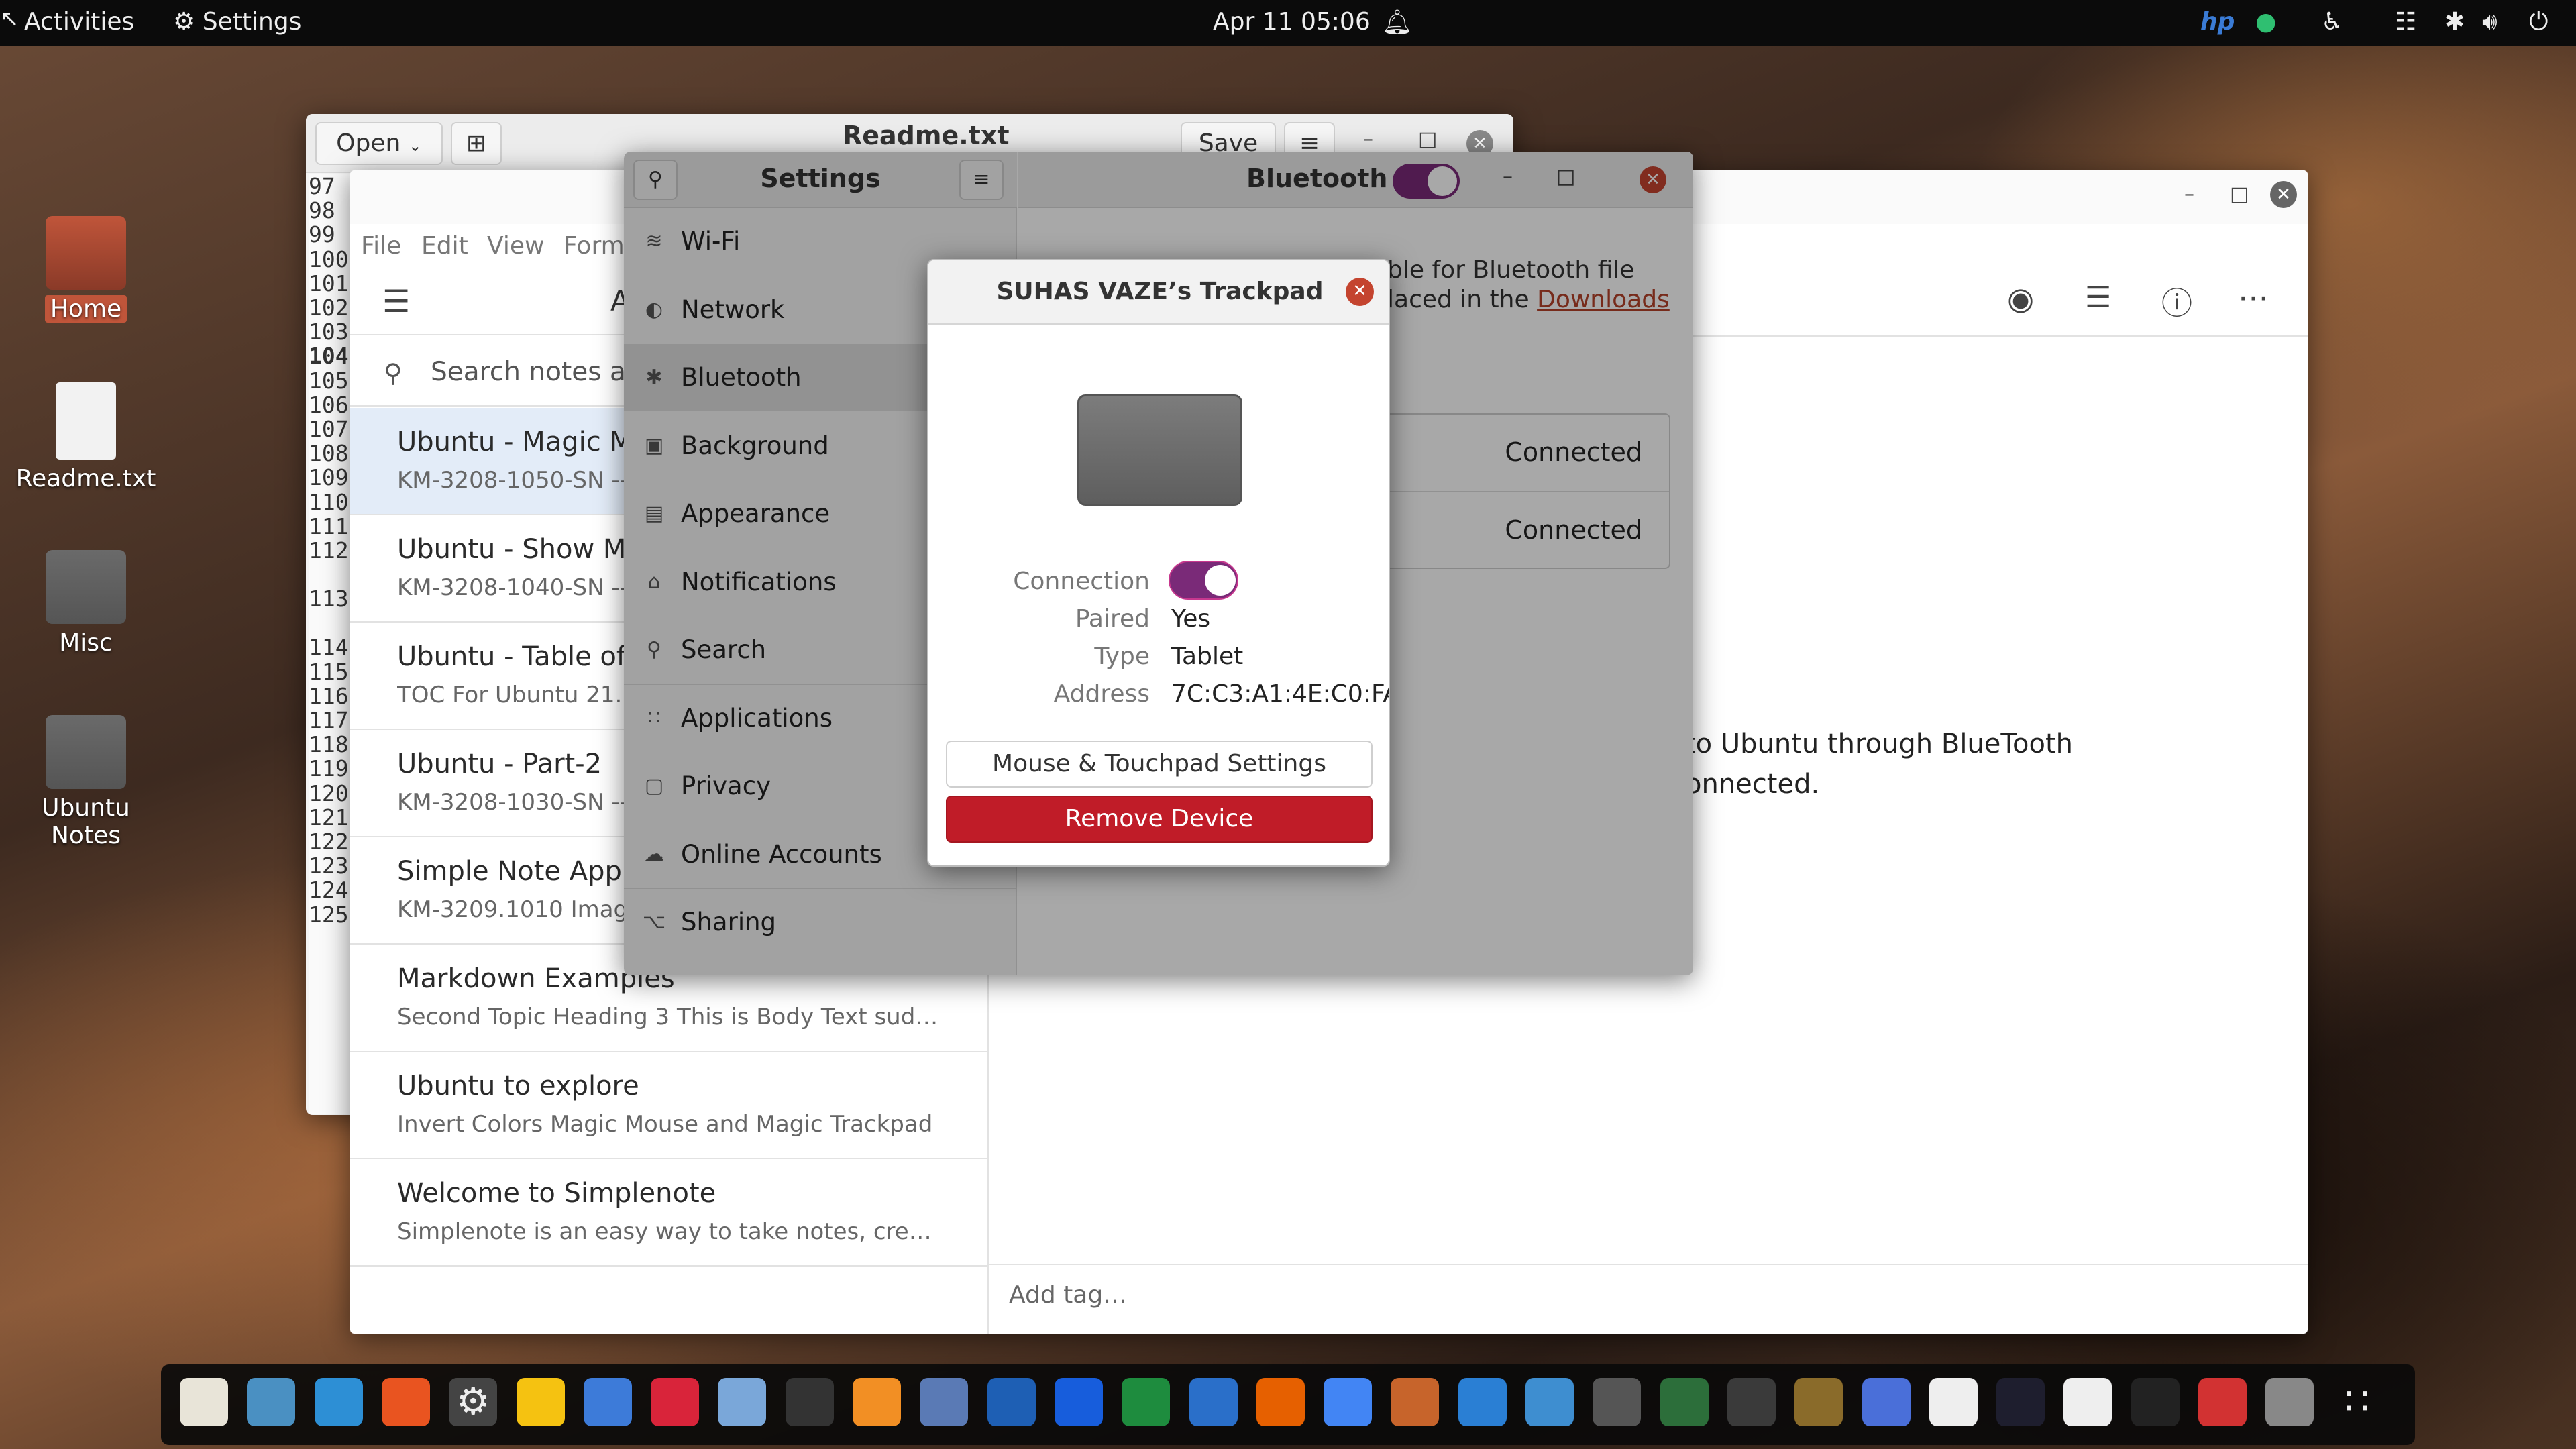 The width and height of the screenshot is (2576, 1449). I want to click on files-icon, so click(204, 1402).